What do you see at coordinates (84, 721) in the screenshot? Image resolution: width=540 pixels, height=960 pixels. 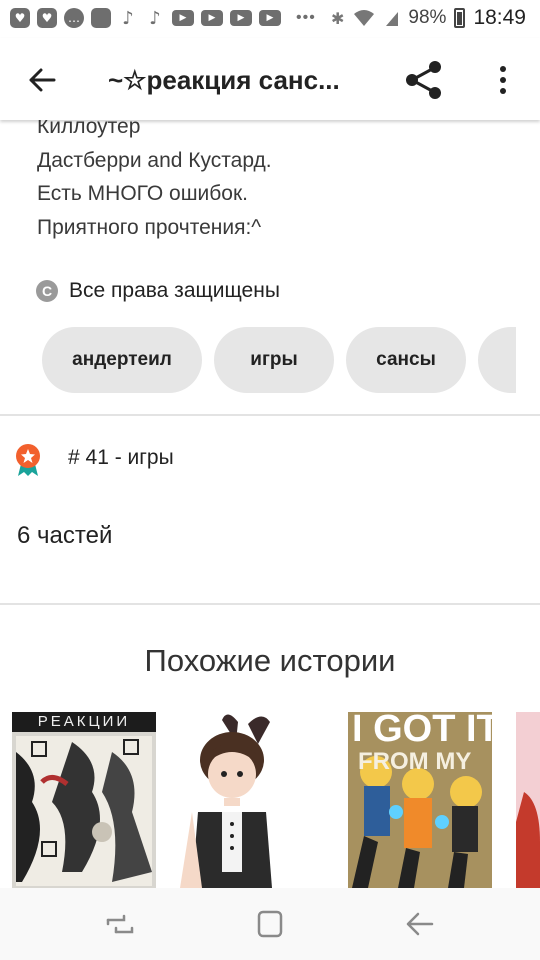 I see `cover-title: РЕАКЦИИ` at bounding box center [84, 721].